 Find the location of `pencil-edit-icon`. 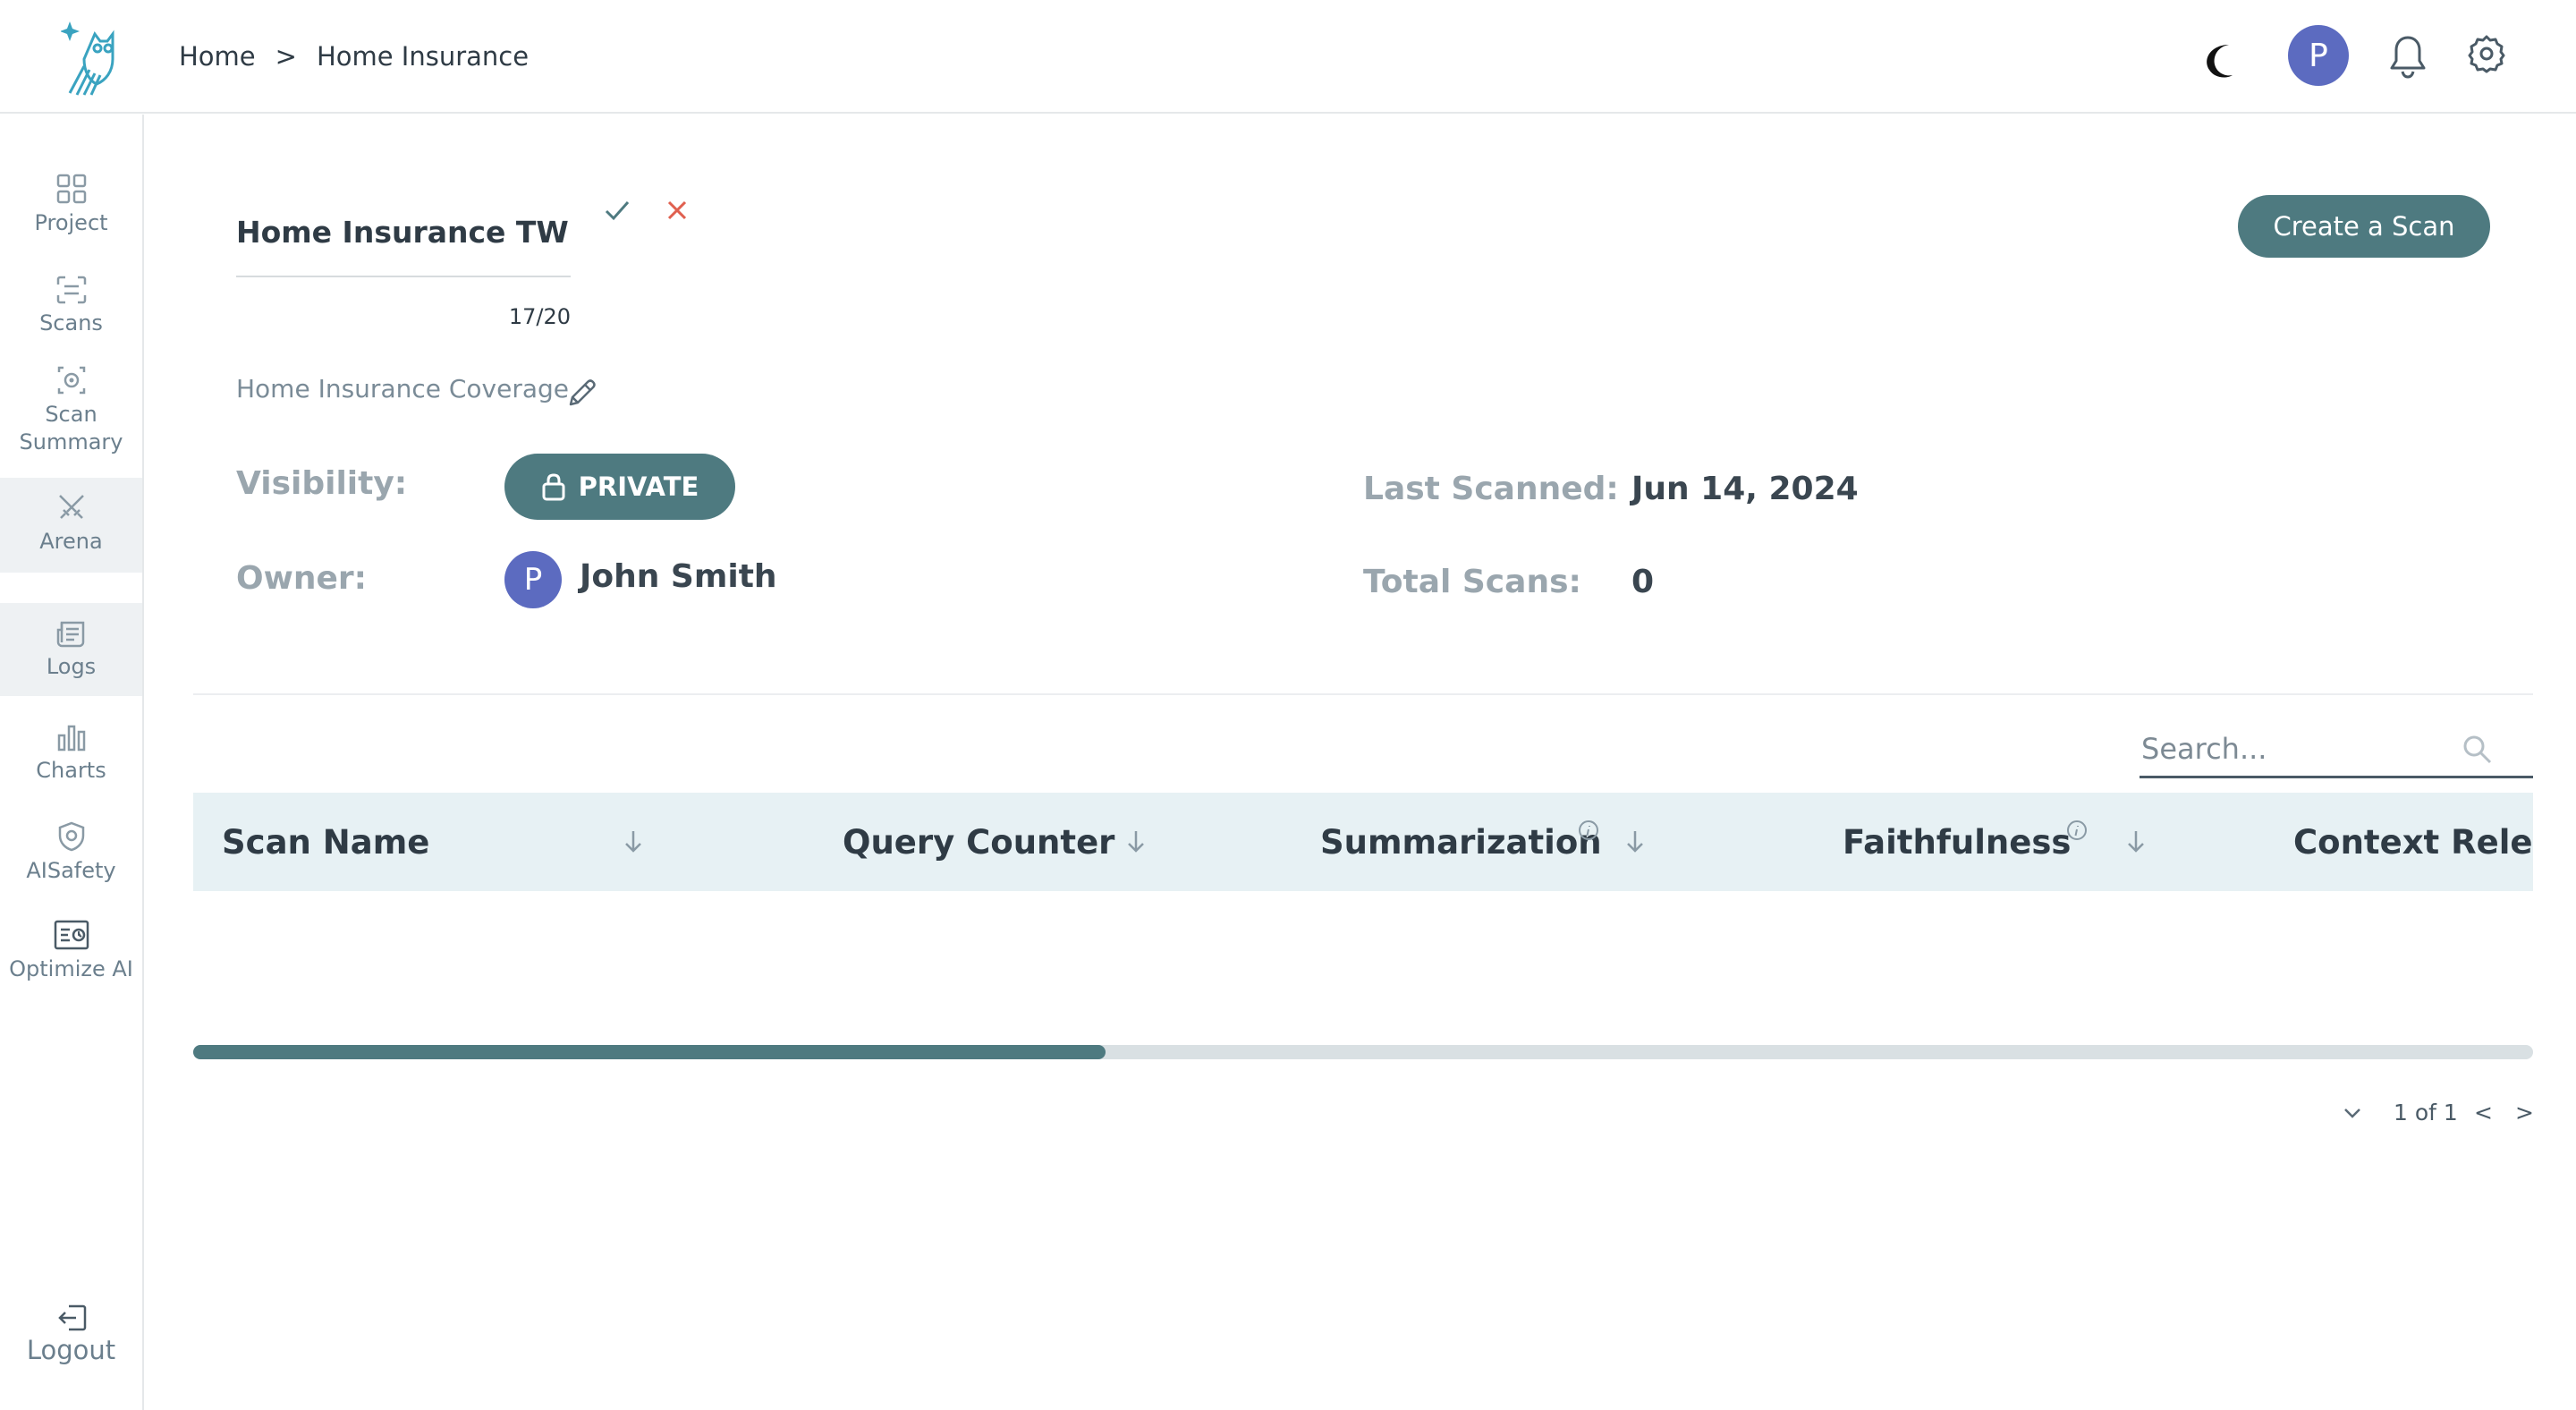

pencil-edit-icon is located at coordinates (581, 394).